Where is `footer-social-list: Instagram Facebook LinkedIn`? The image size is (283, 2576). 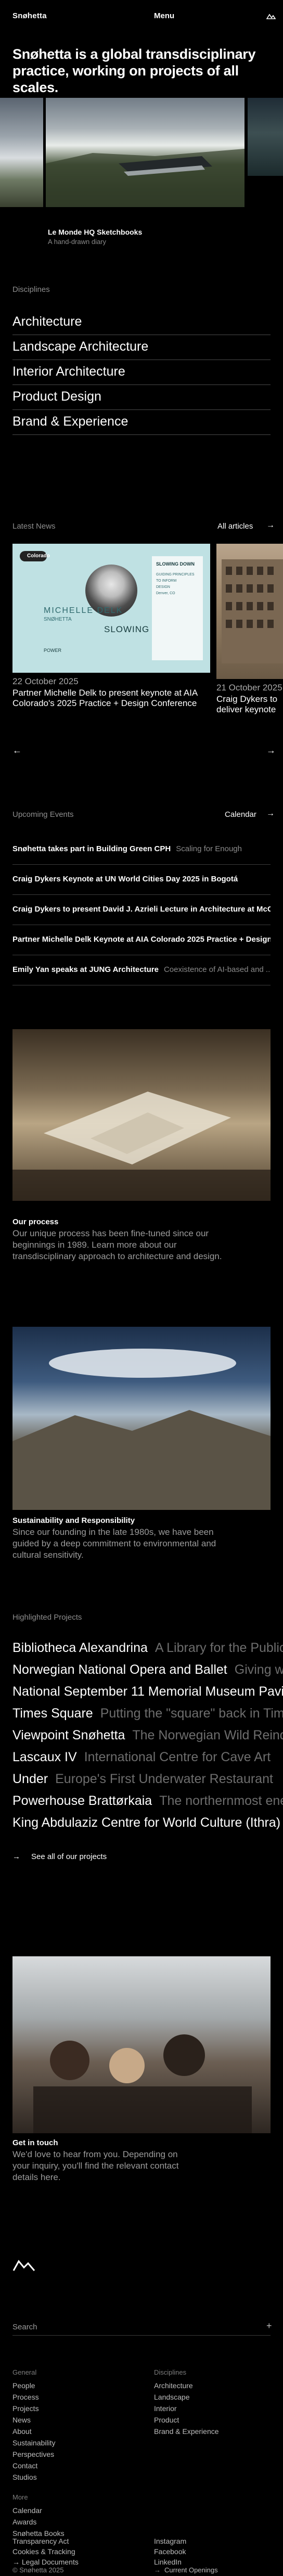 footer-social-list: Instagram Facebook LinkedIn is located at coordinates (170, 2552).